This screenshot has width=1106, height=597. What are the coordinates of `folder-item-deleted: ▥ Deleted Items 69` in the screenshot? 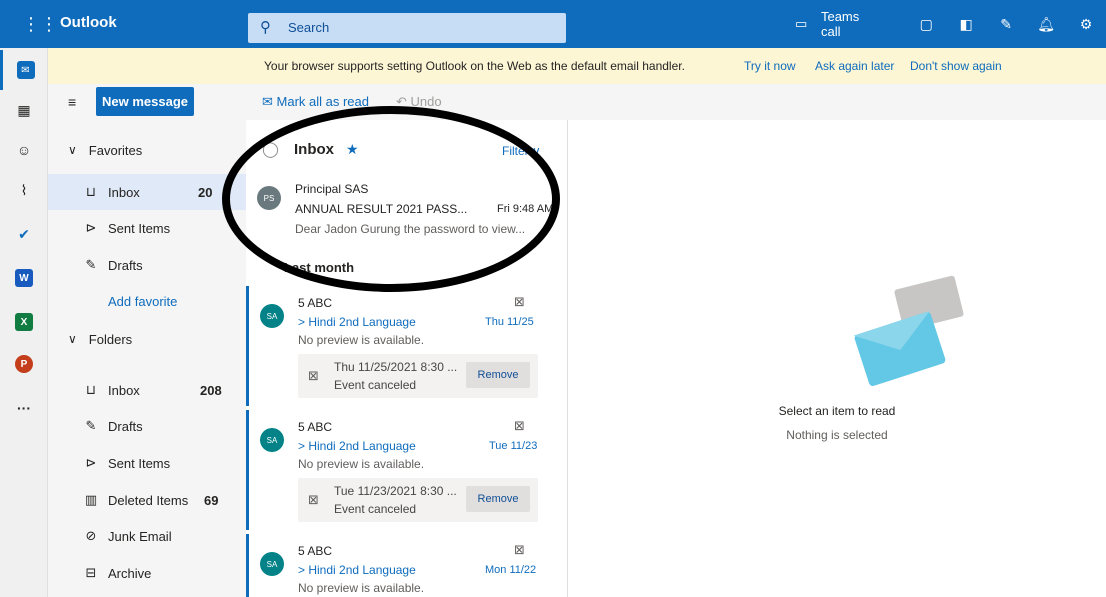 It's located at (147, 500).